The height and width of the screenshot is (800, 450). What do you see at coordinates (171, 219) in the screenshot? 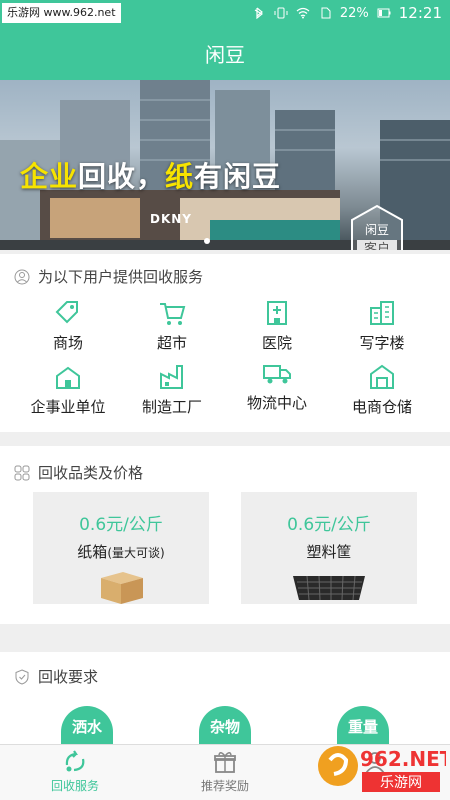
I see `store-sign: DKNY` at bounding box center [171, 219].